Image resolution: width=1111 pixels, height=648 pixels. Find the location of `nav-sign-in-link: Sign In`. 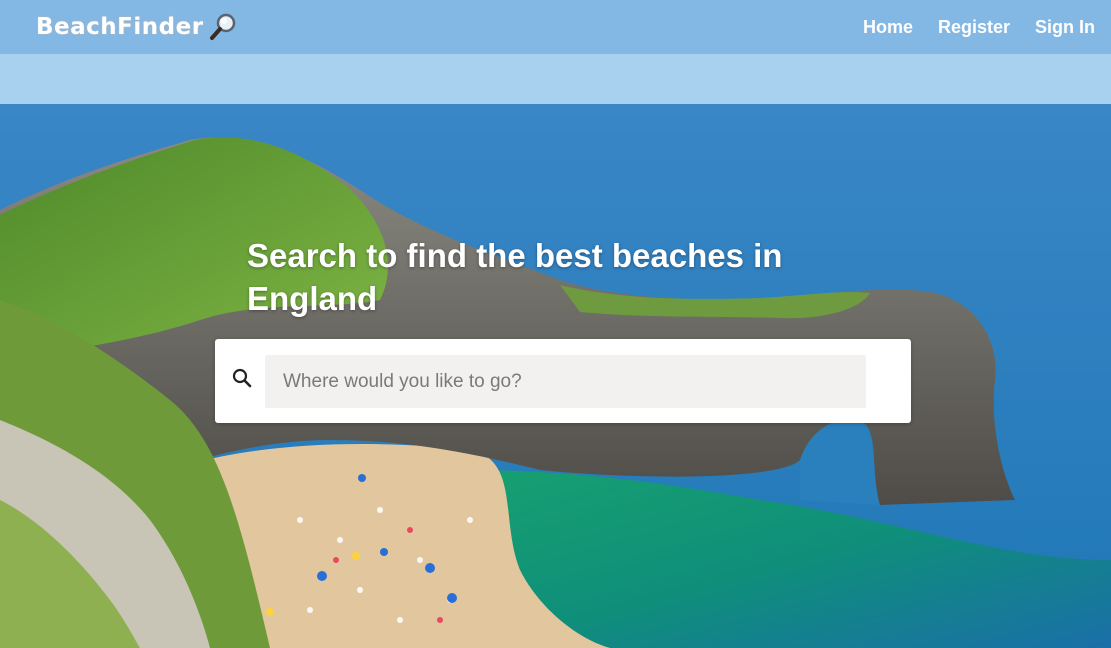

nav-sign-in-link: Sign In is located at coordinates (1065, 27).